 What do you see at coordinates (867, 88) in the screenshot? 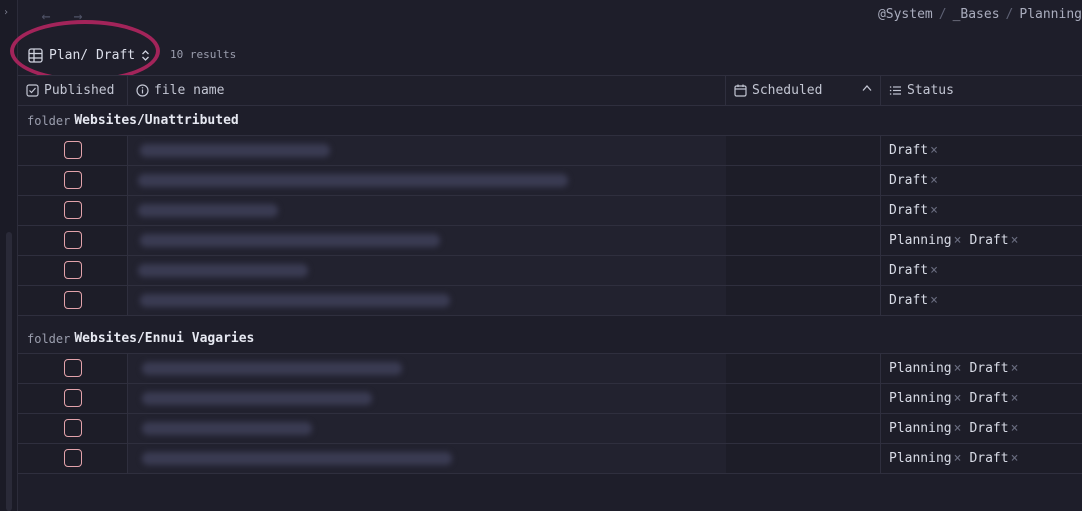
I see `sort-ascending-icon` at bounding box center [867, 88].